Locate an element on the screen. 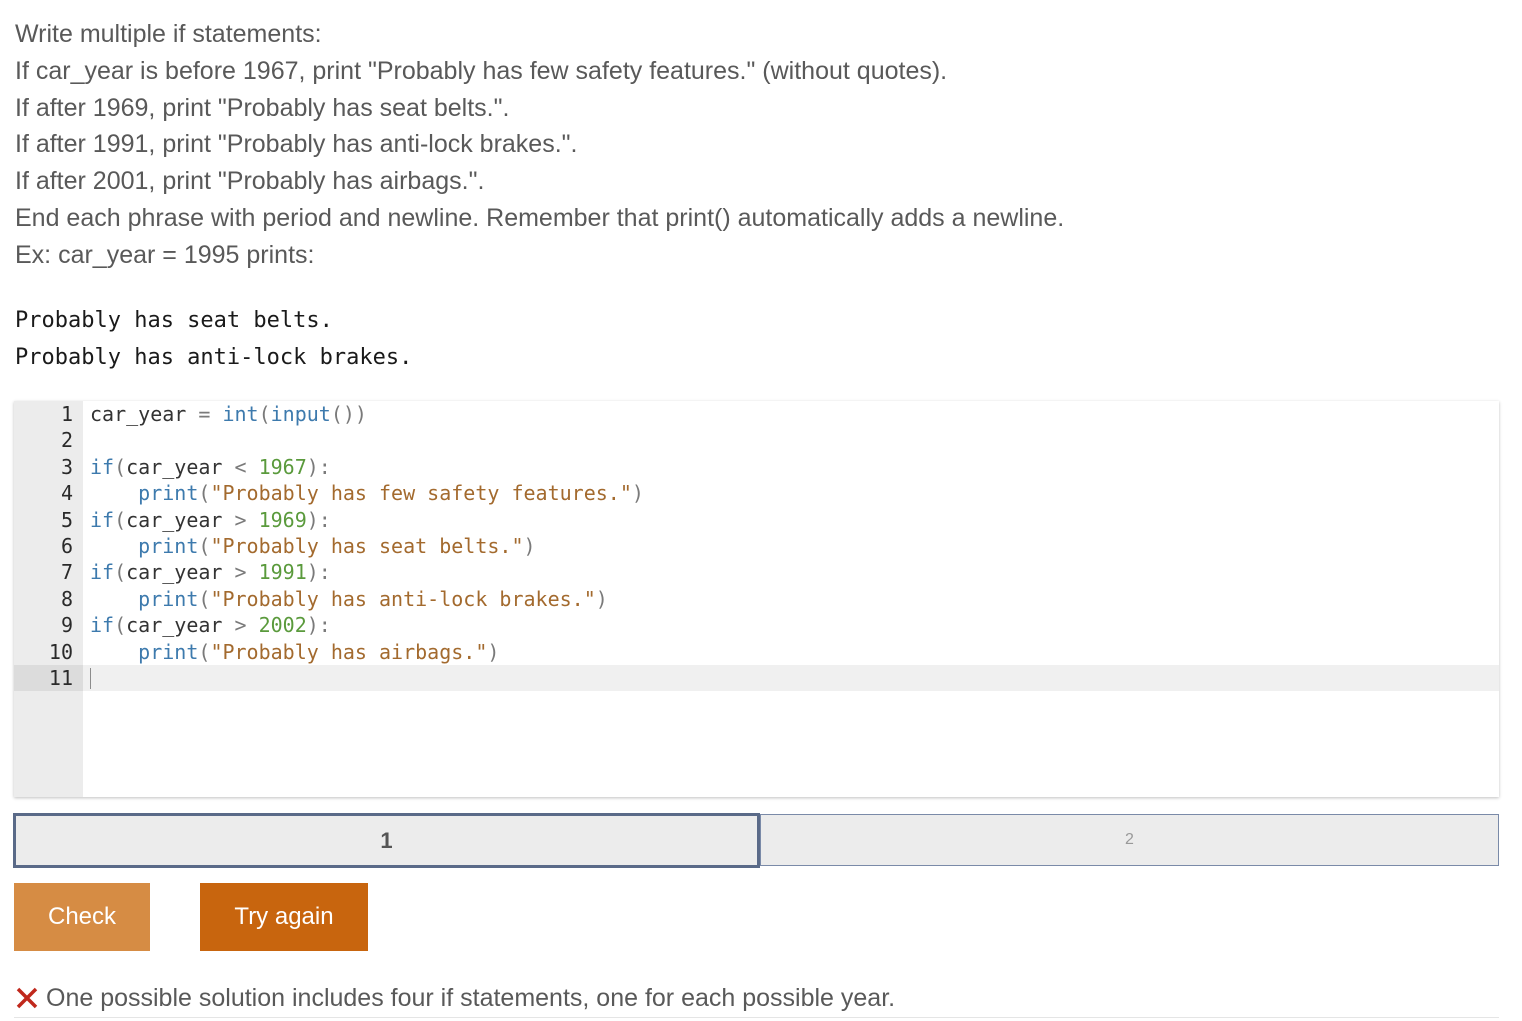 Image resolution: width=1522 pixels, height=1021 pixels. sample-output-line: Probably has anti-lock brakes. is located at coordinates (214, 357).